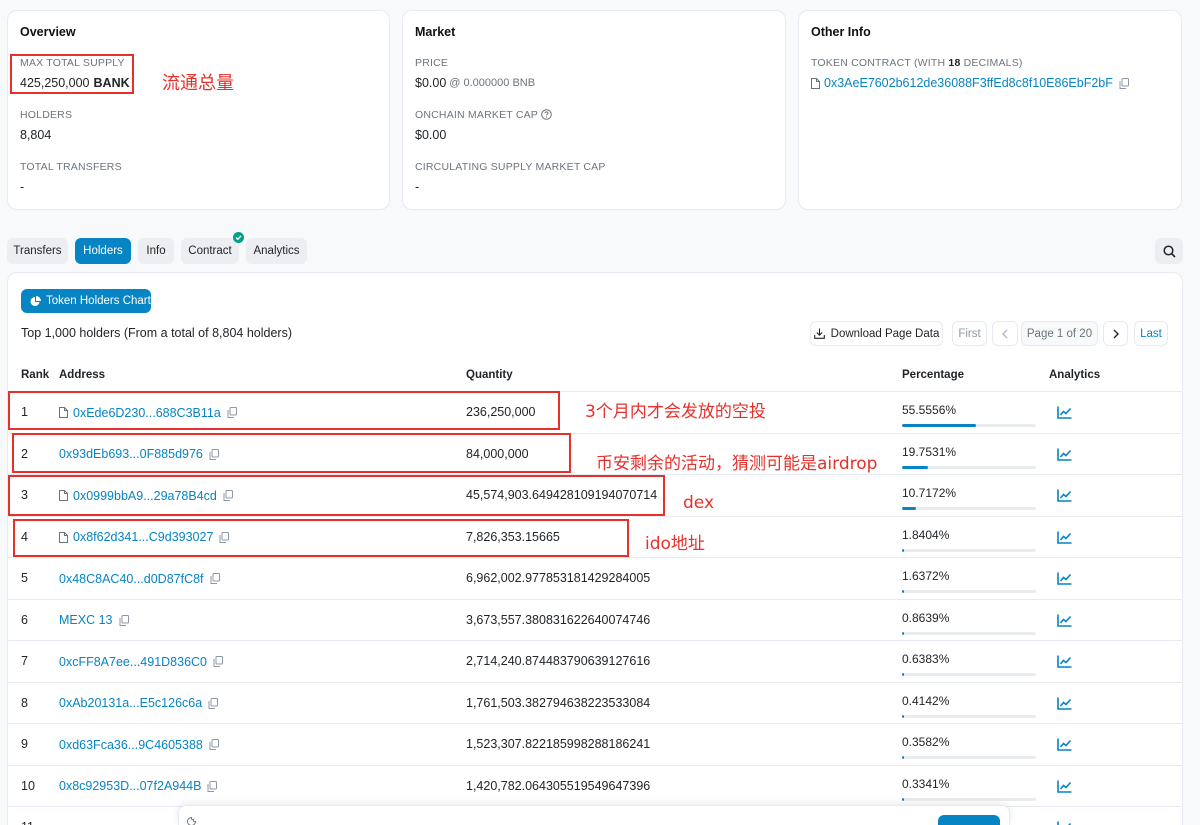  I want to click on holder-percentage-cell: 0.3582%, so click(969, 746).